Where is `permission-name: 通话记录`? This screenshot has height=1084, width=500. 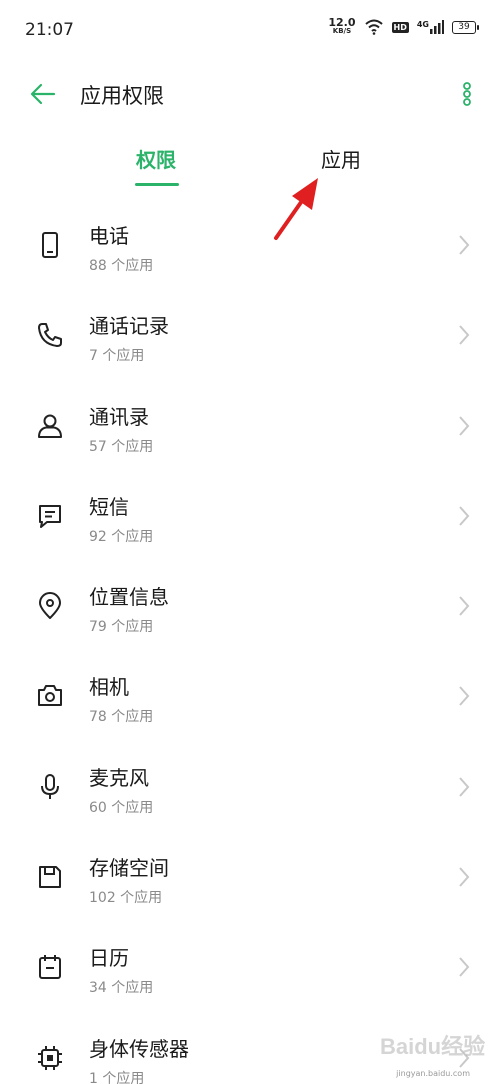
permission-name: 通话记录 is located at coordinates (129, 326).